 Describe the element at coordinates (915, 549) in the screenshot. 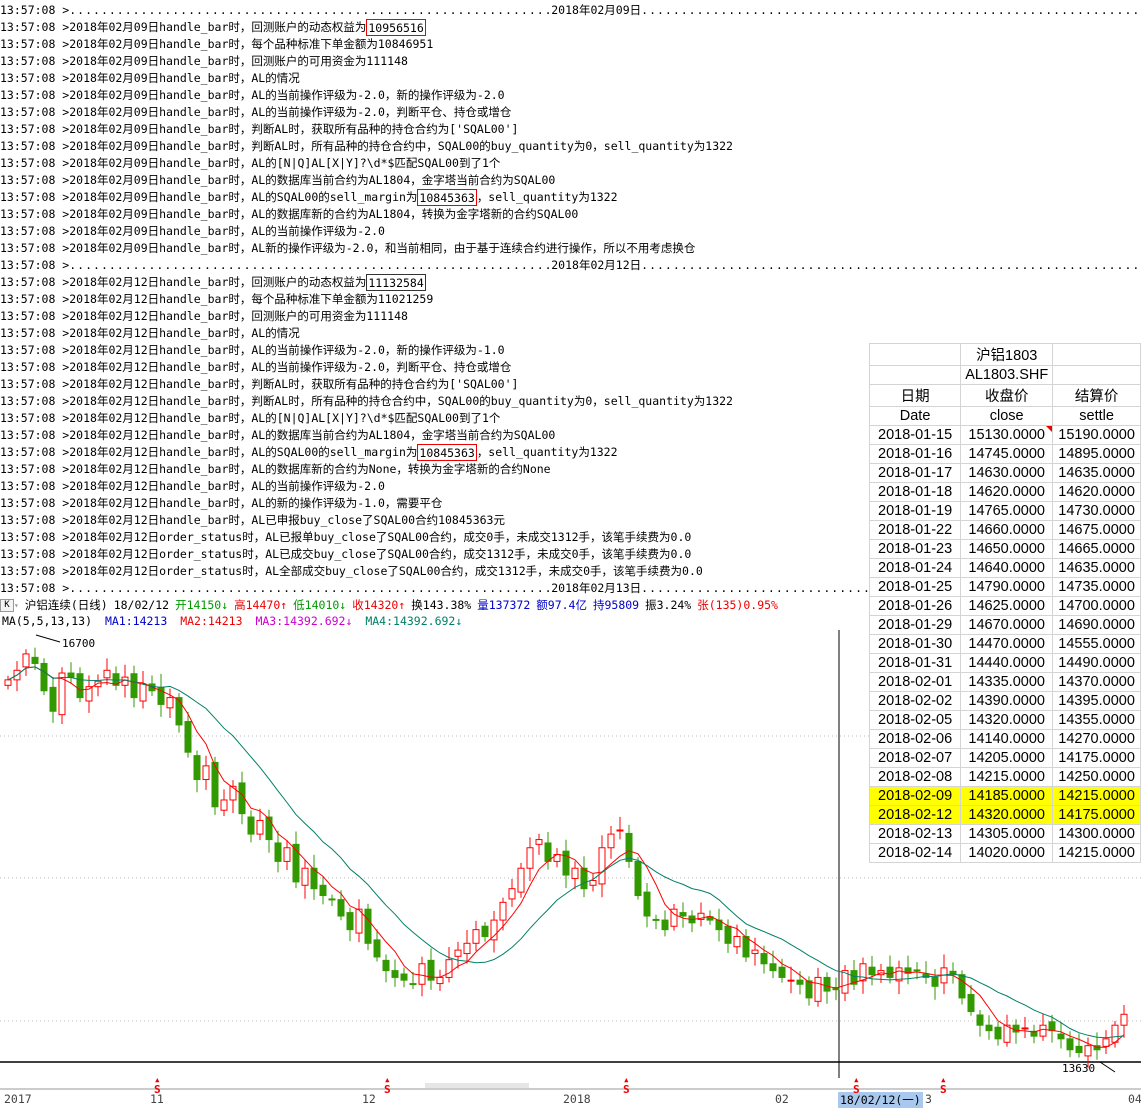

I see `table-cell: 2018-01-23` at that location.